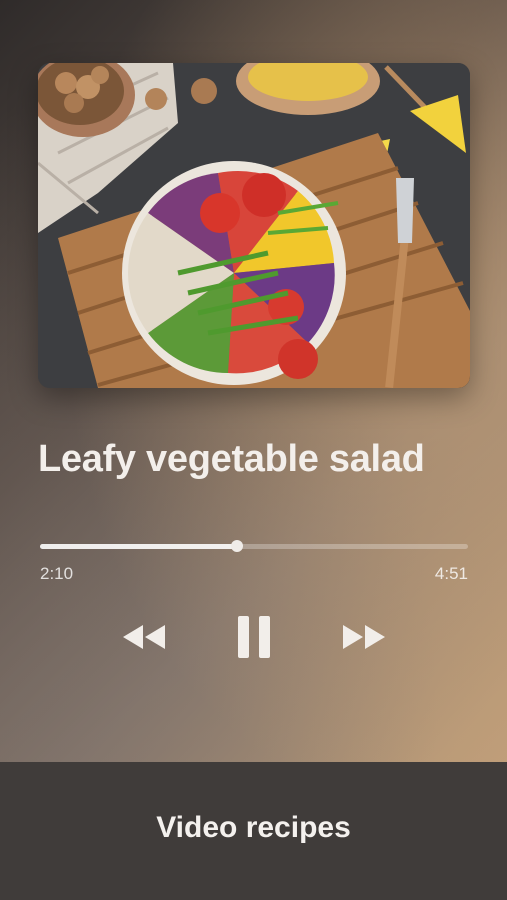  I want to click on fast-forward-icon, so click(364, 637).